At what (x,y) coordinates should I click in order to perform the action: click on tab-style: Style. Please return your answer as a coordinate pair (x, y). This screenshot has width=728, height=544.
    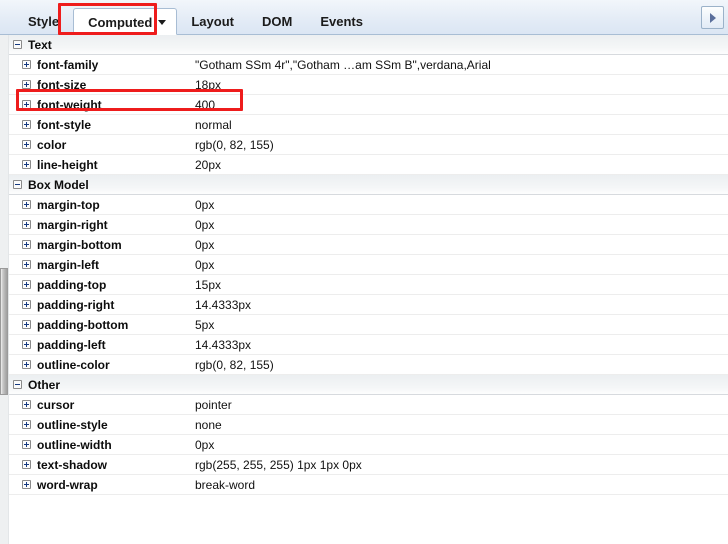
    Looking at the image, I should click on (43, 21).